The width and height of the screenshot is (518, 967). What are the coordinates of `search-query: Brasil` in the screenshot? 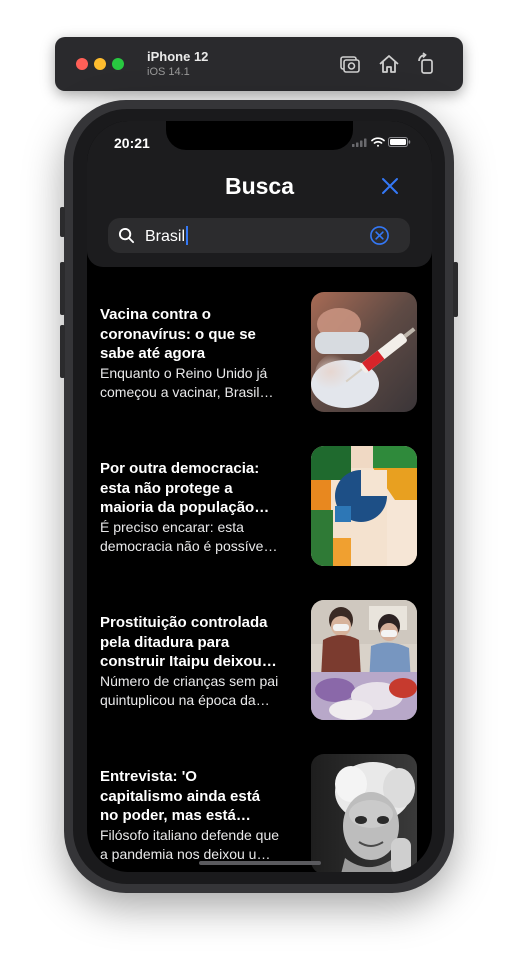 It's located at (165, 236).